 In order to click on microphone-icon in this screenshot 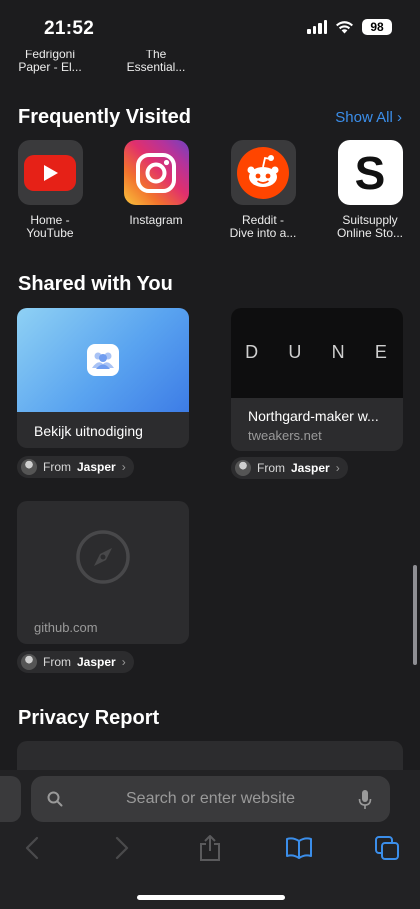, I will do `click(365, 800)`.